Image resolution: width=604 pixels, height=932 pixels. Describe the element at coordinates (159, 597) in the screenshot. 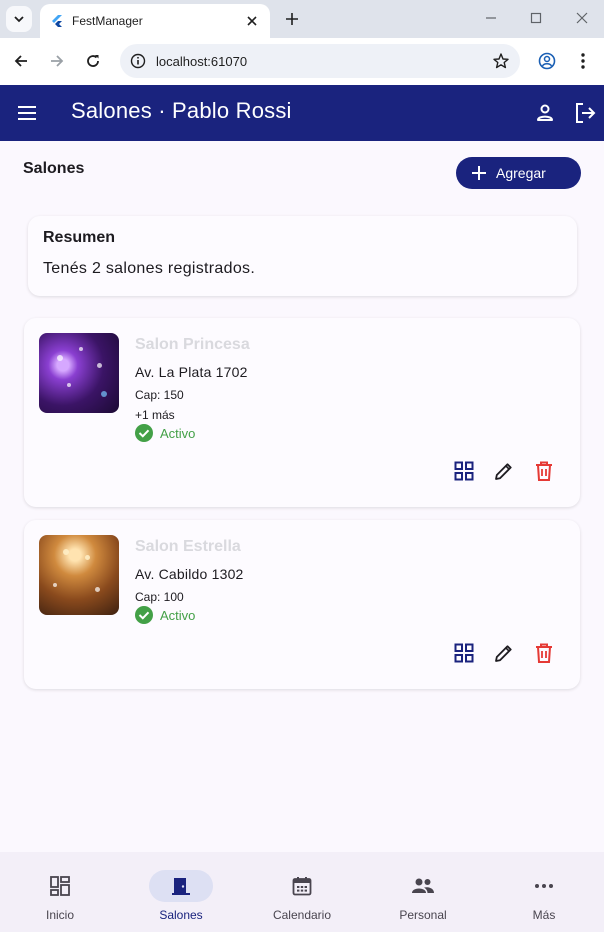

I see `salon-capacity: Cap: 100` at that location.